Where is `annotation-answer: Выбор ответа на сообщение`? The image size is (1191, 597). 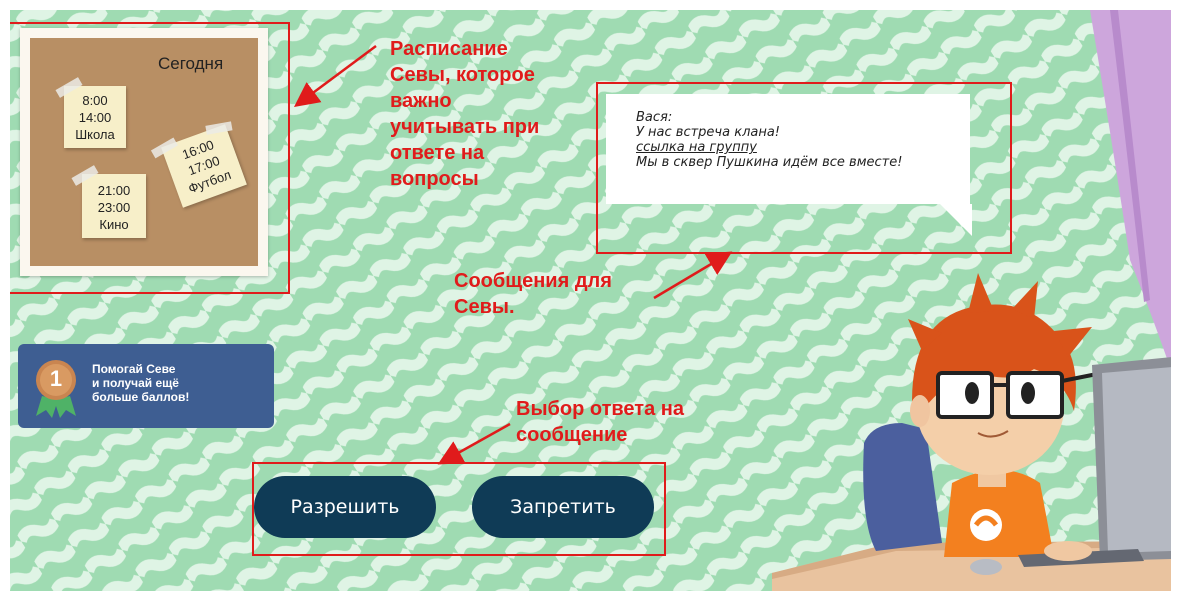 annotation-answer: Выбор ответа на сообщение is located at coordinates (600, 422).